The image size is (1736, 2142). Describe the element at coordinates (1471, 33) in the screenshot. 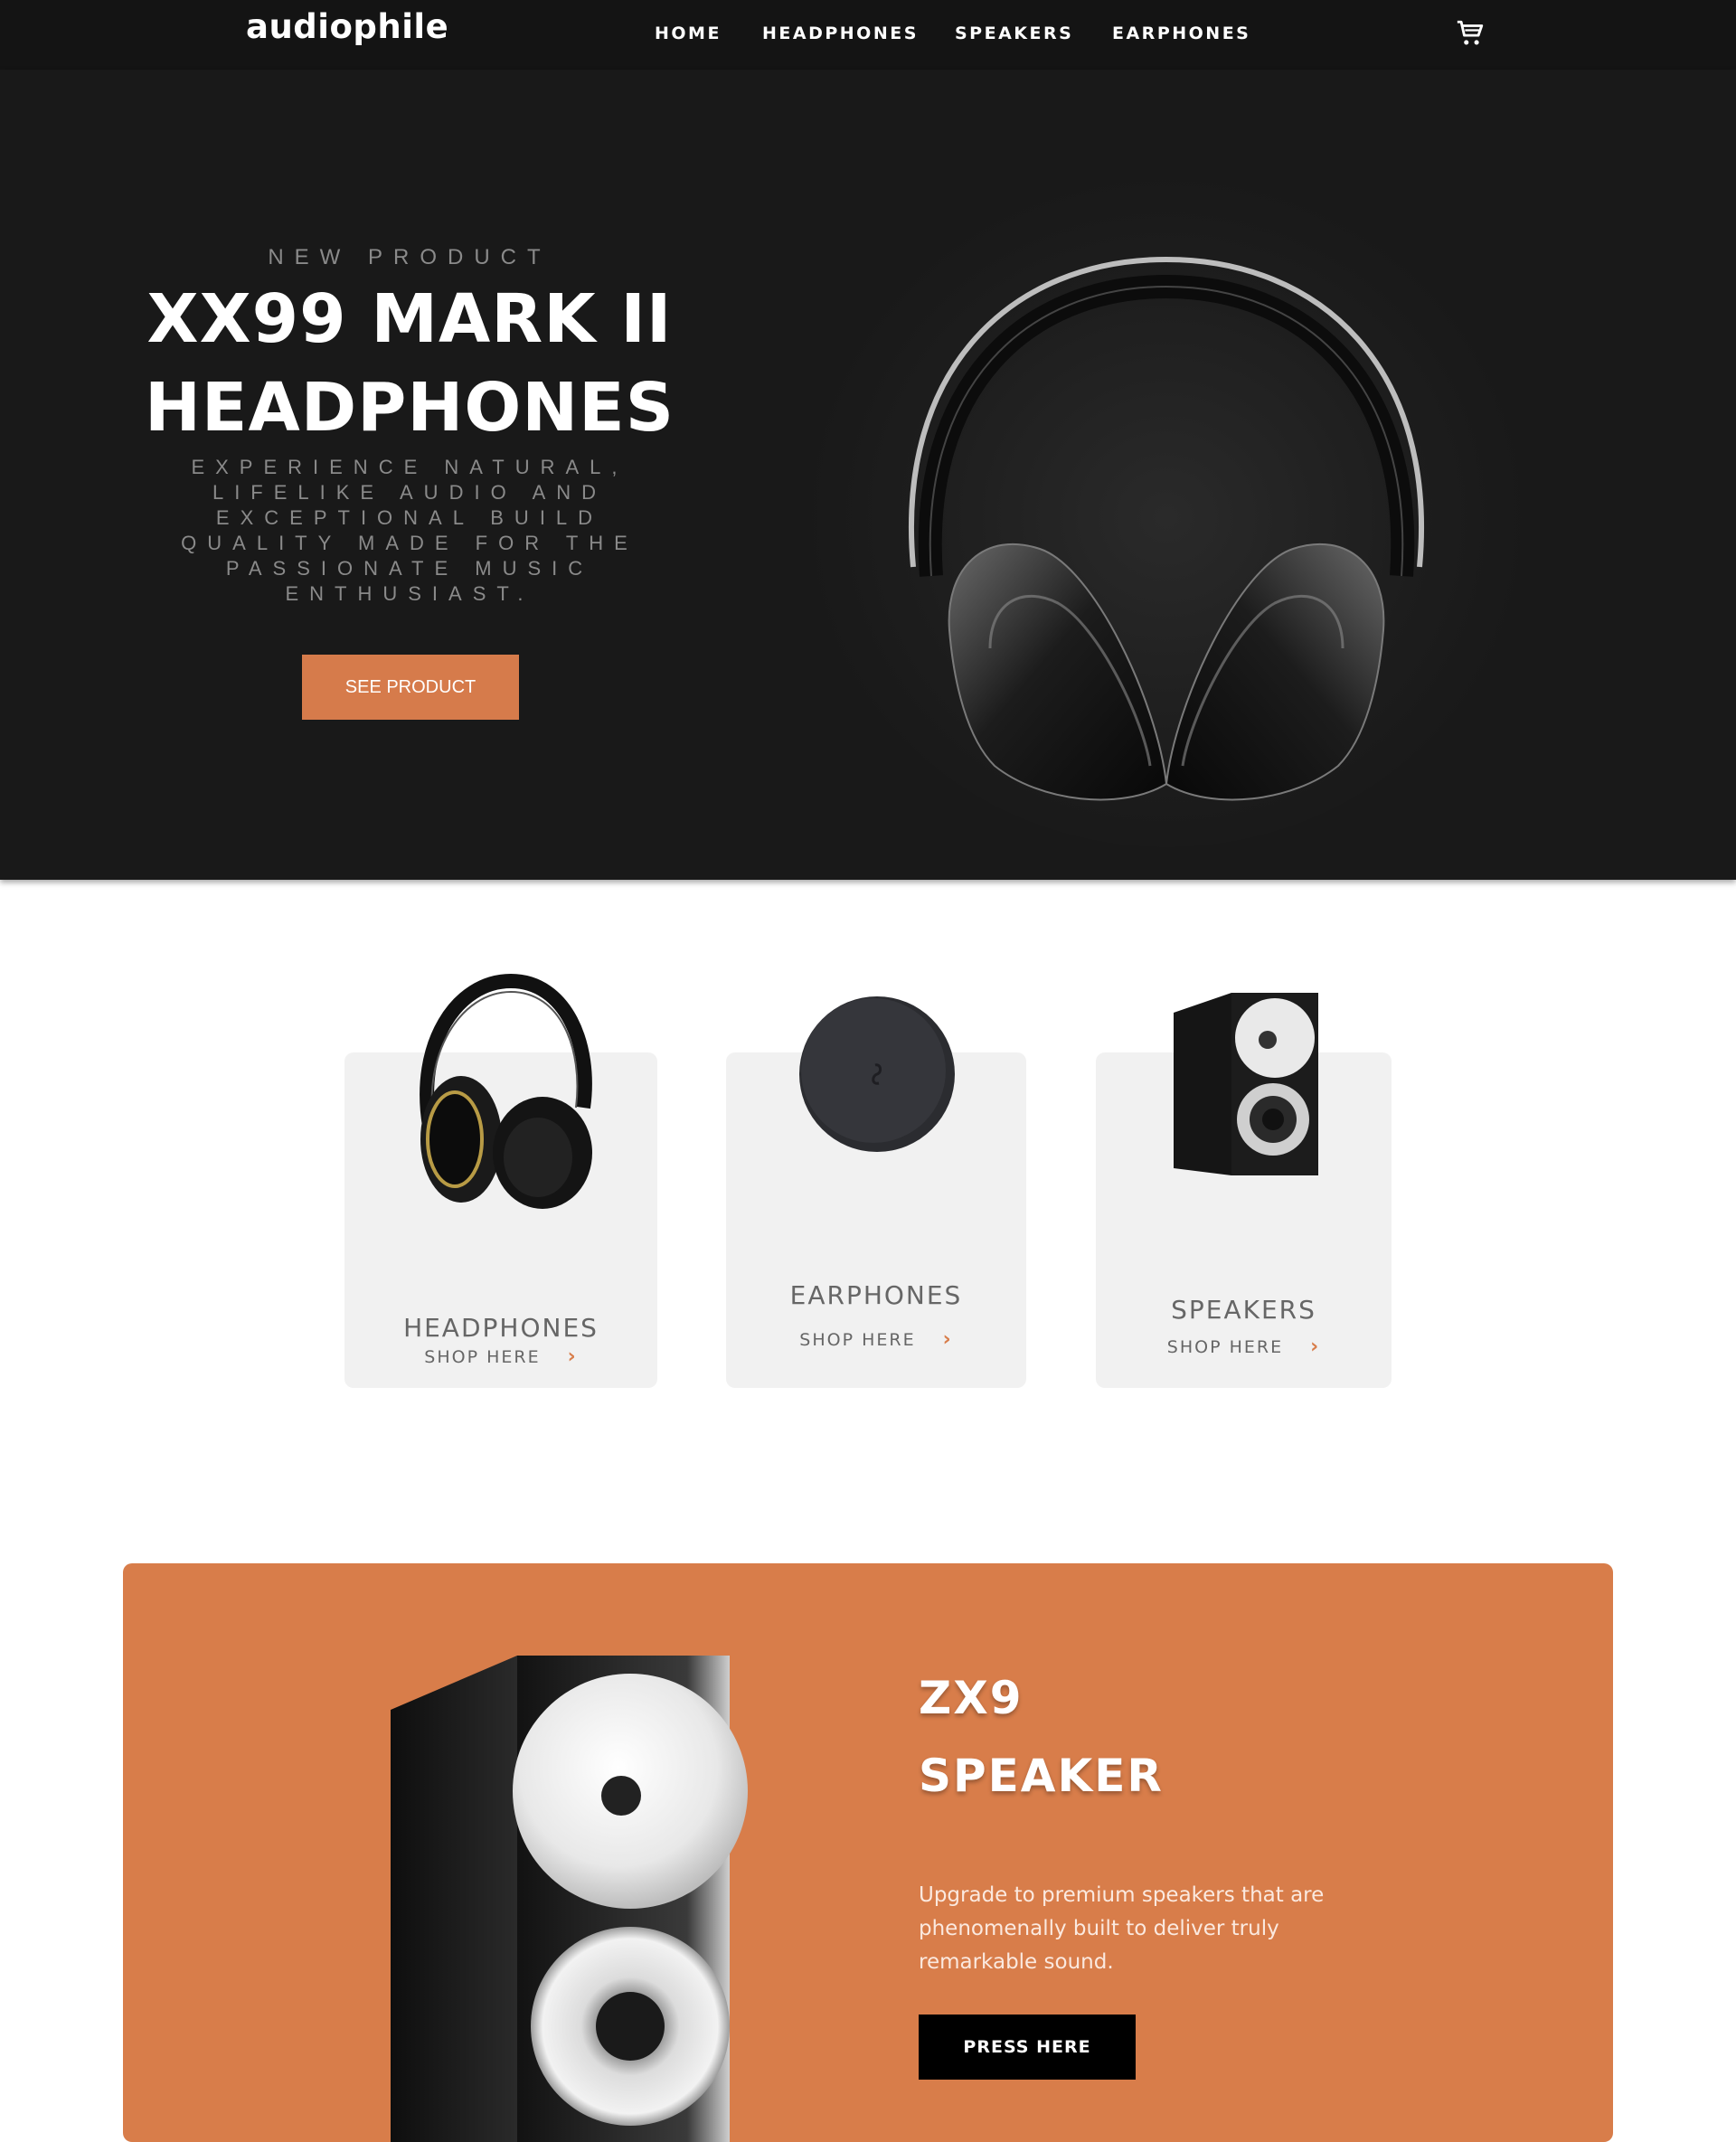

I see `cart-icon` at that location.